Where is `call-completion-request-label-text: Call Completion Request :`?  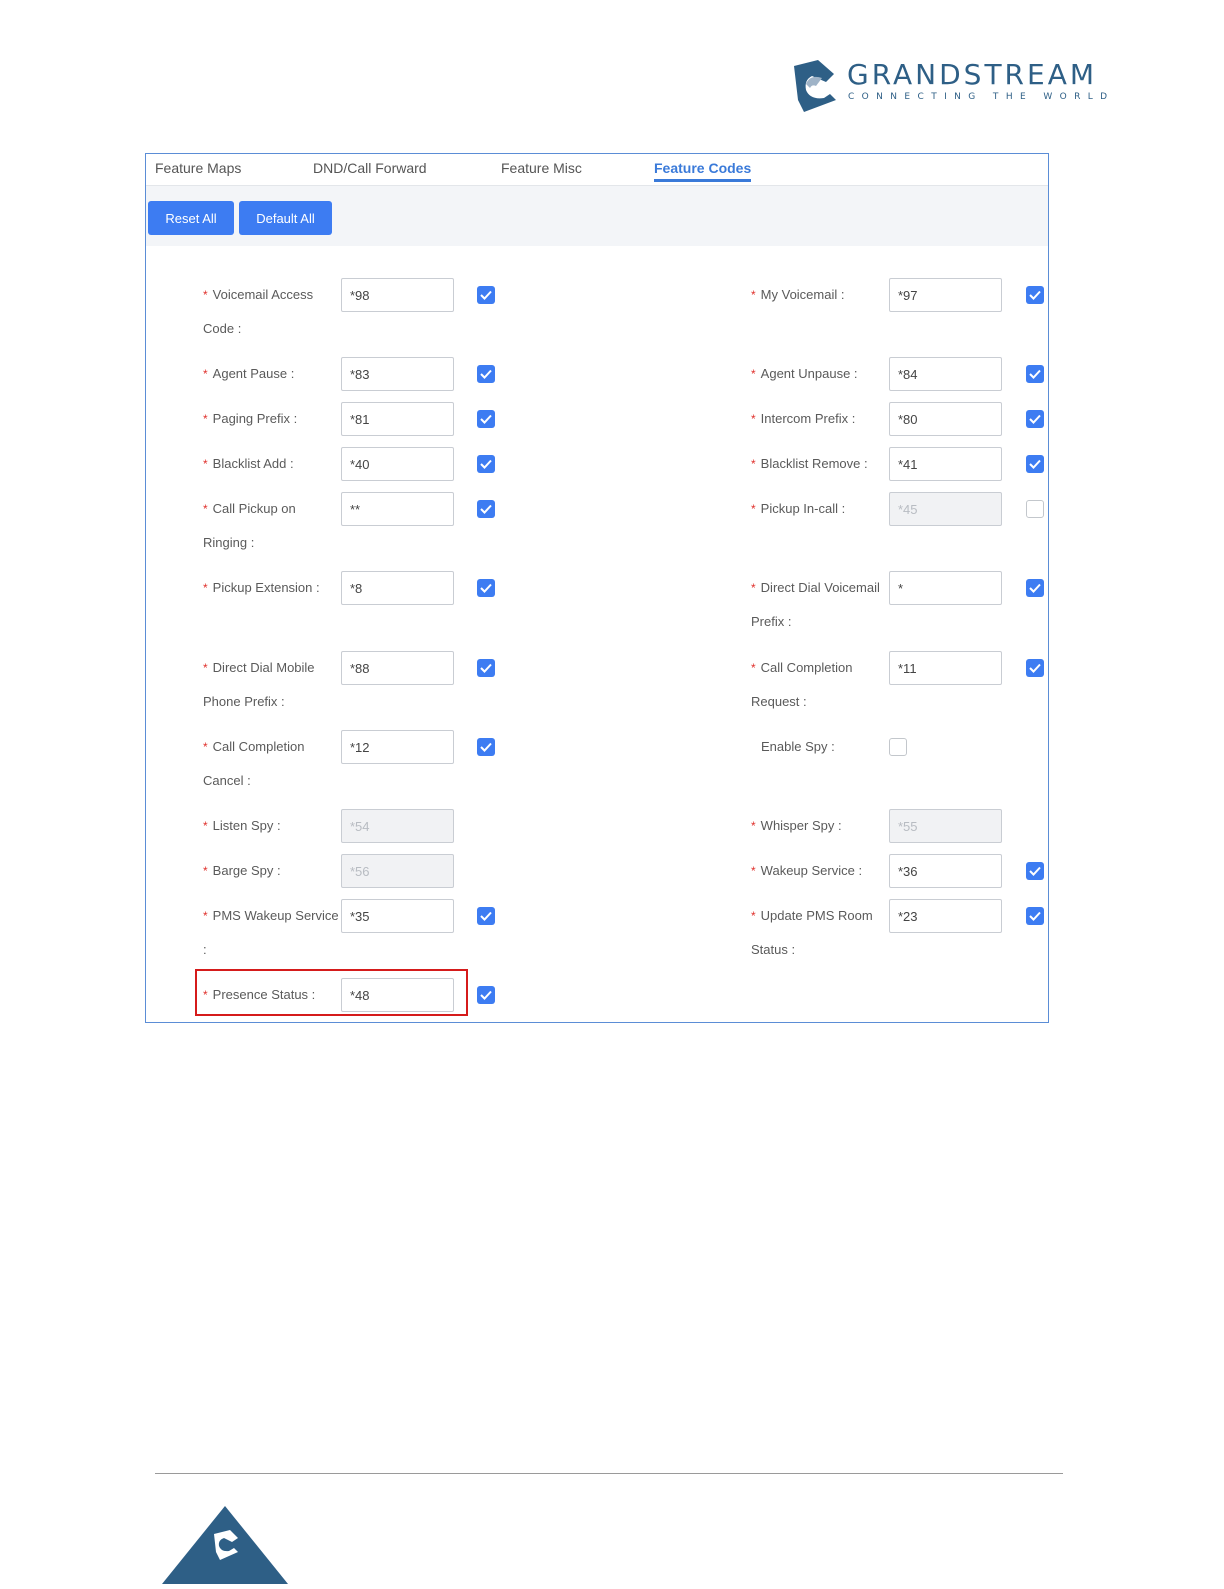
call-completion-request-label-text: Call Completion Request : is located at coordinates (802, 684).